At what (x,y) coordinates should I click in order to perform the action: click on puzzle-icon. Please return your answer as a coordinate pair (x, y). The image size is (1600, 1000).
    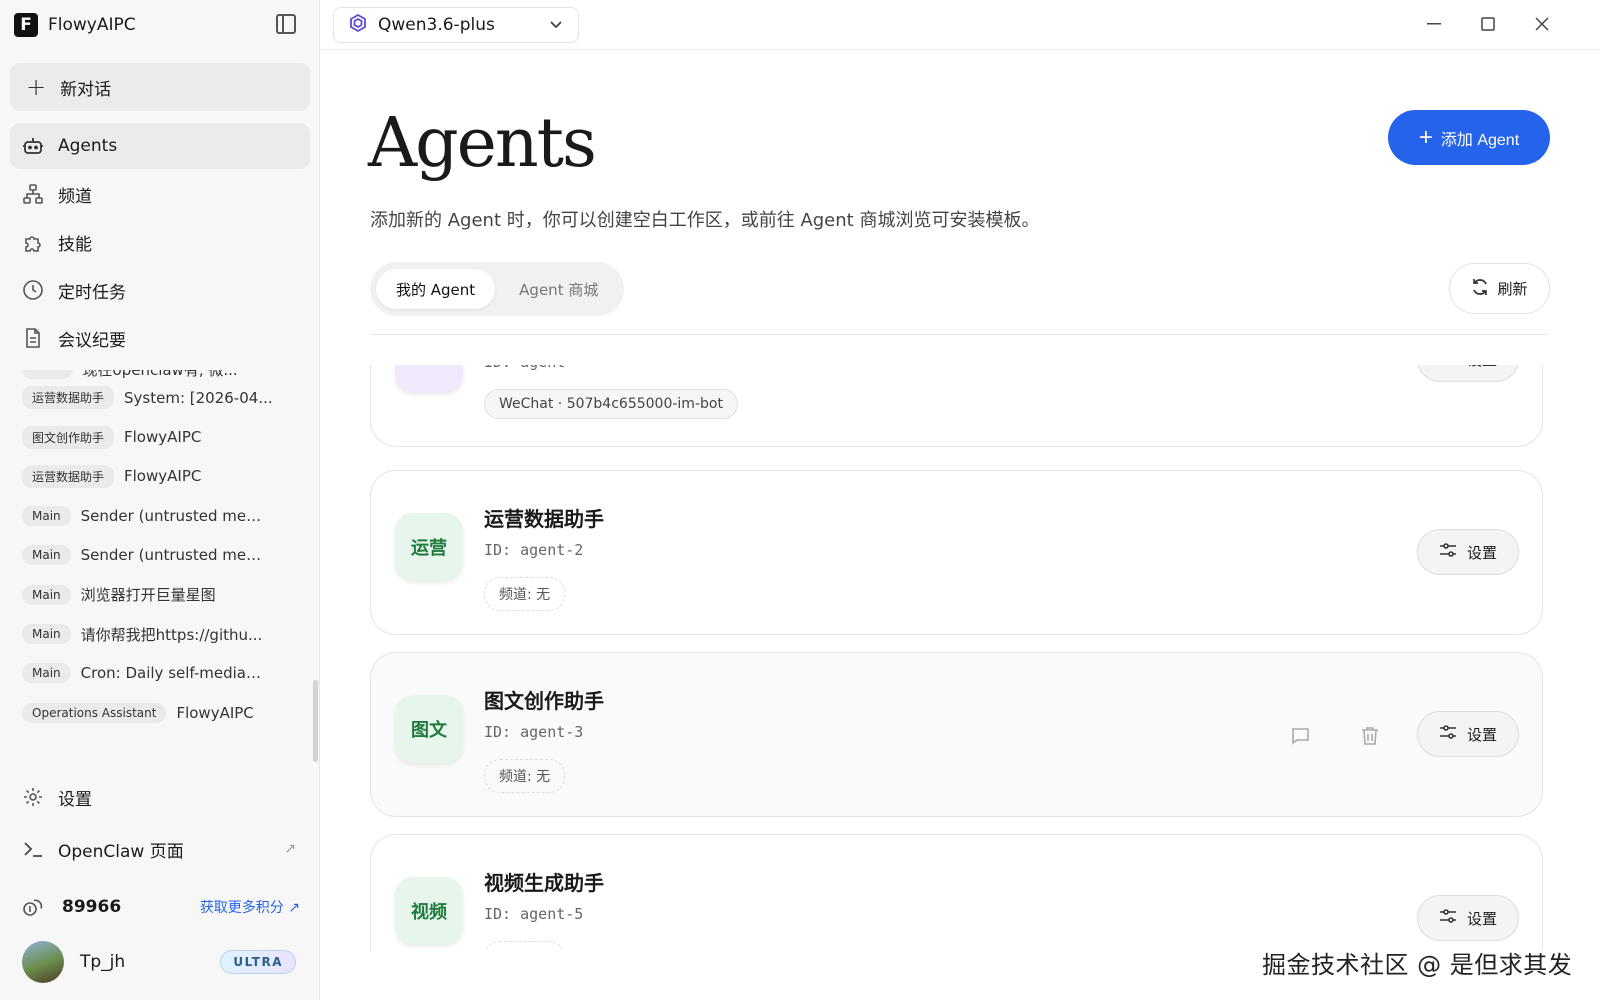
    Looking at the image, I should click on (33, 242).